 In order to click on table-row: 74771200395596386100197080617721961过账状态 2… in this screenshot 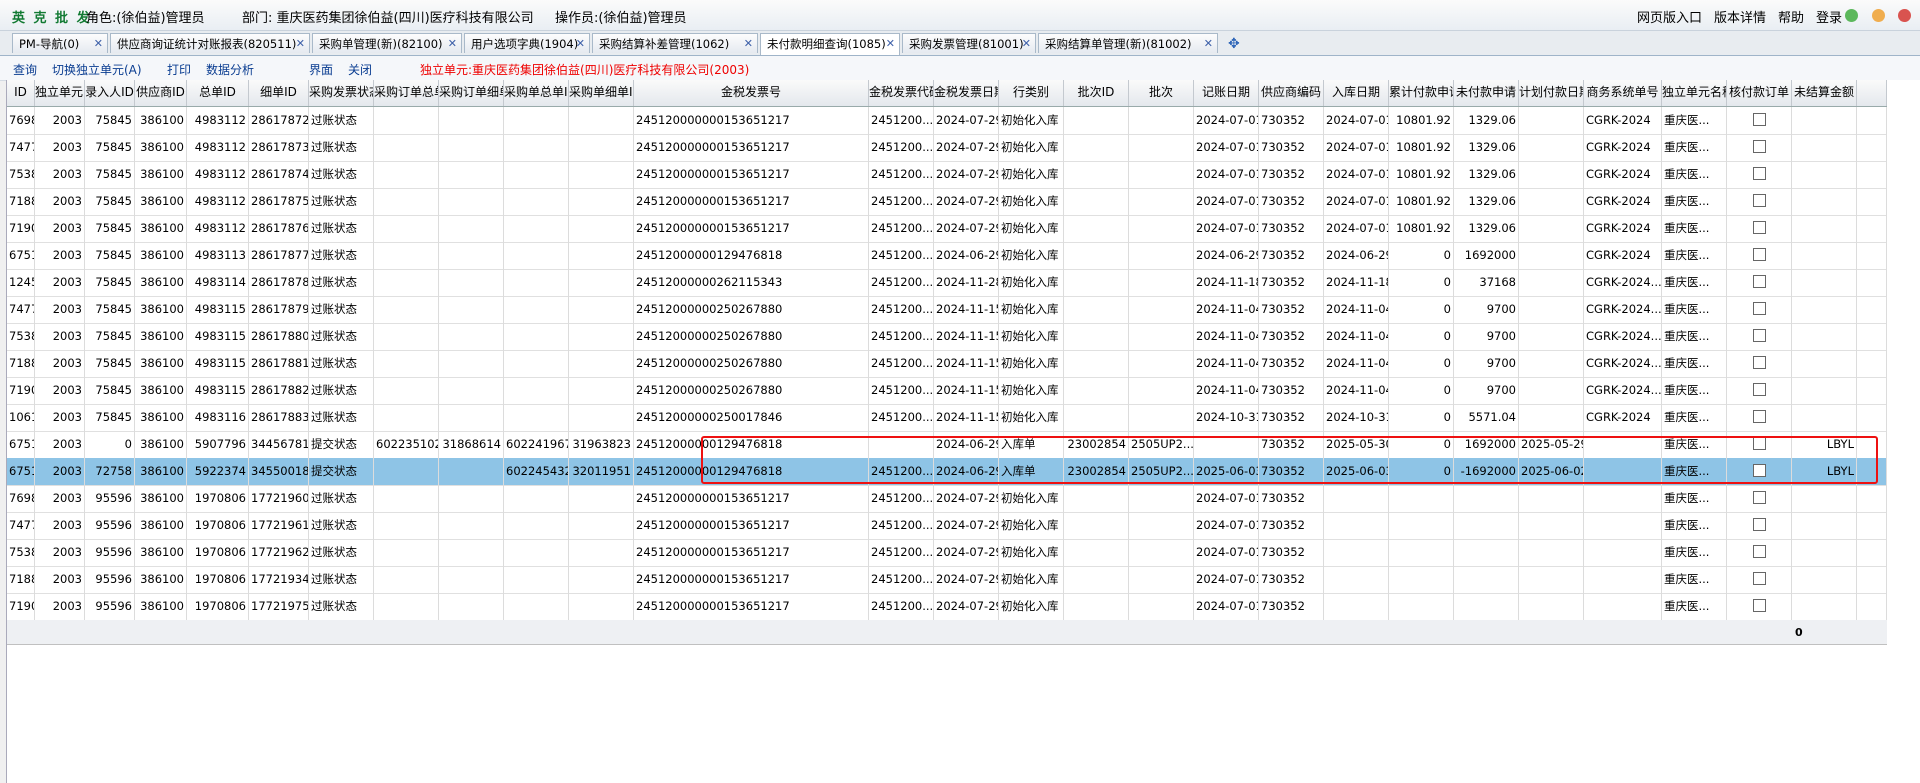, I will do `click(947, 526)`.